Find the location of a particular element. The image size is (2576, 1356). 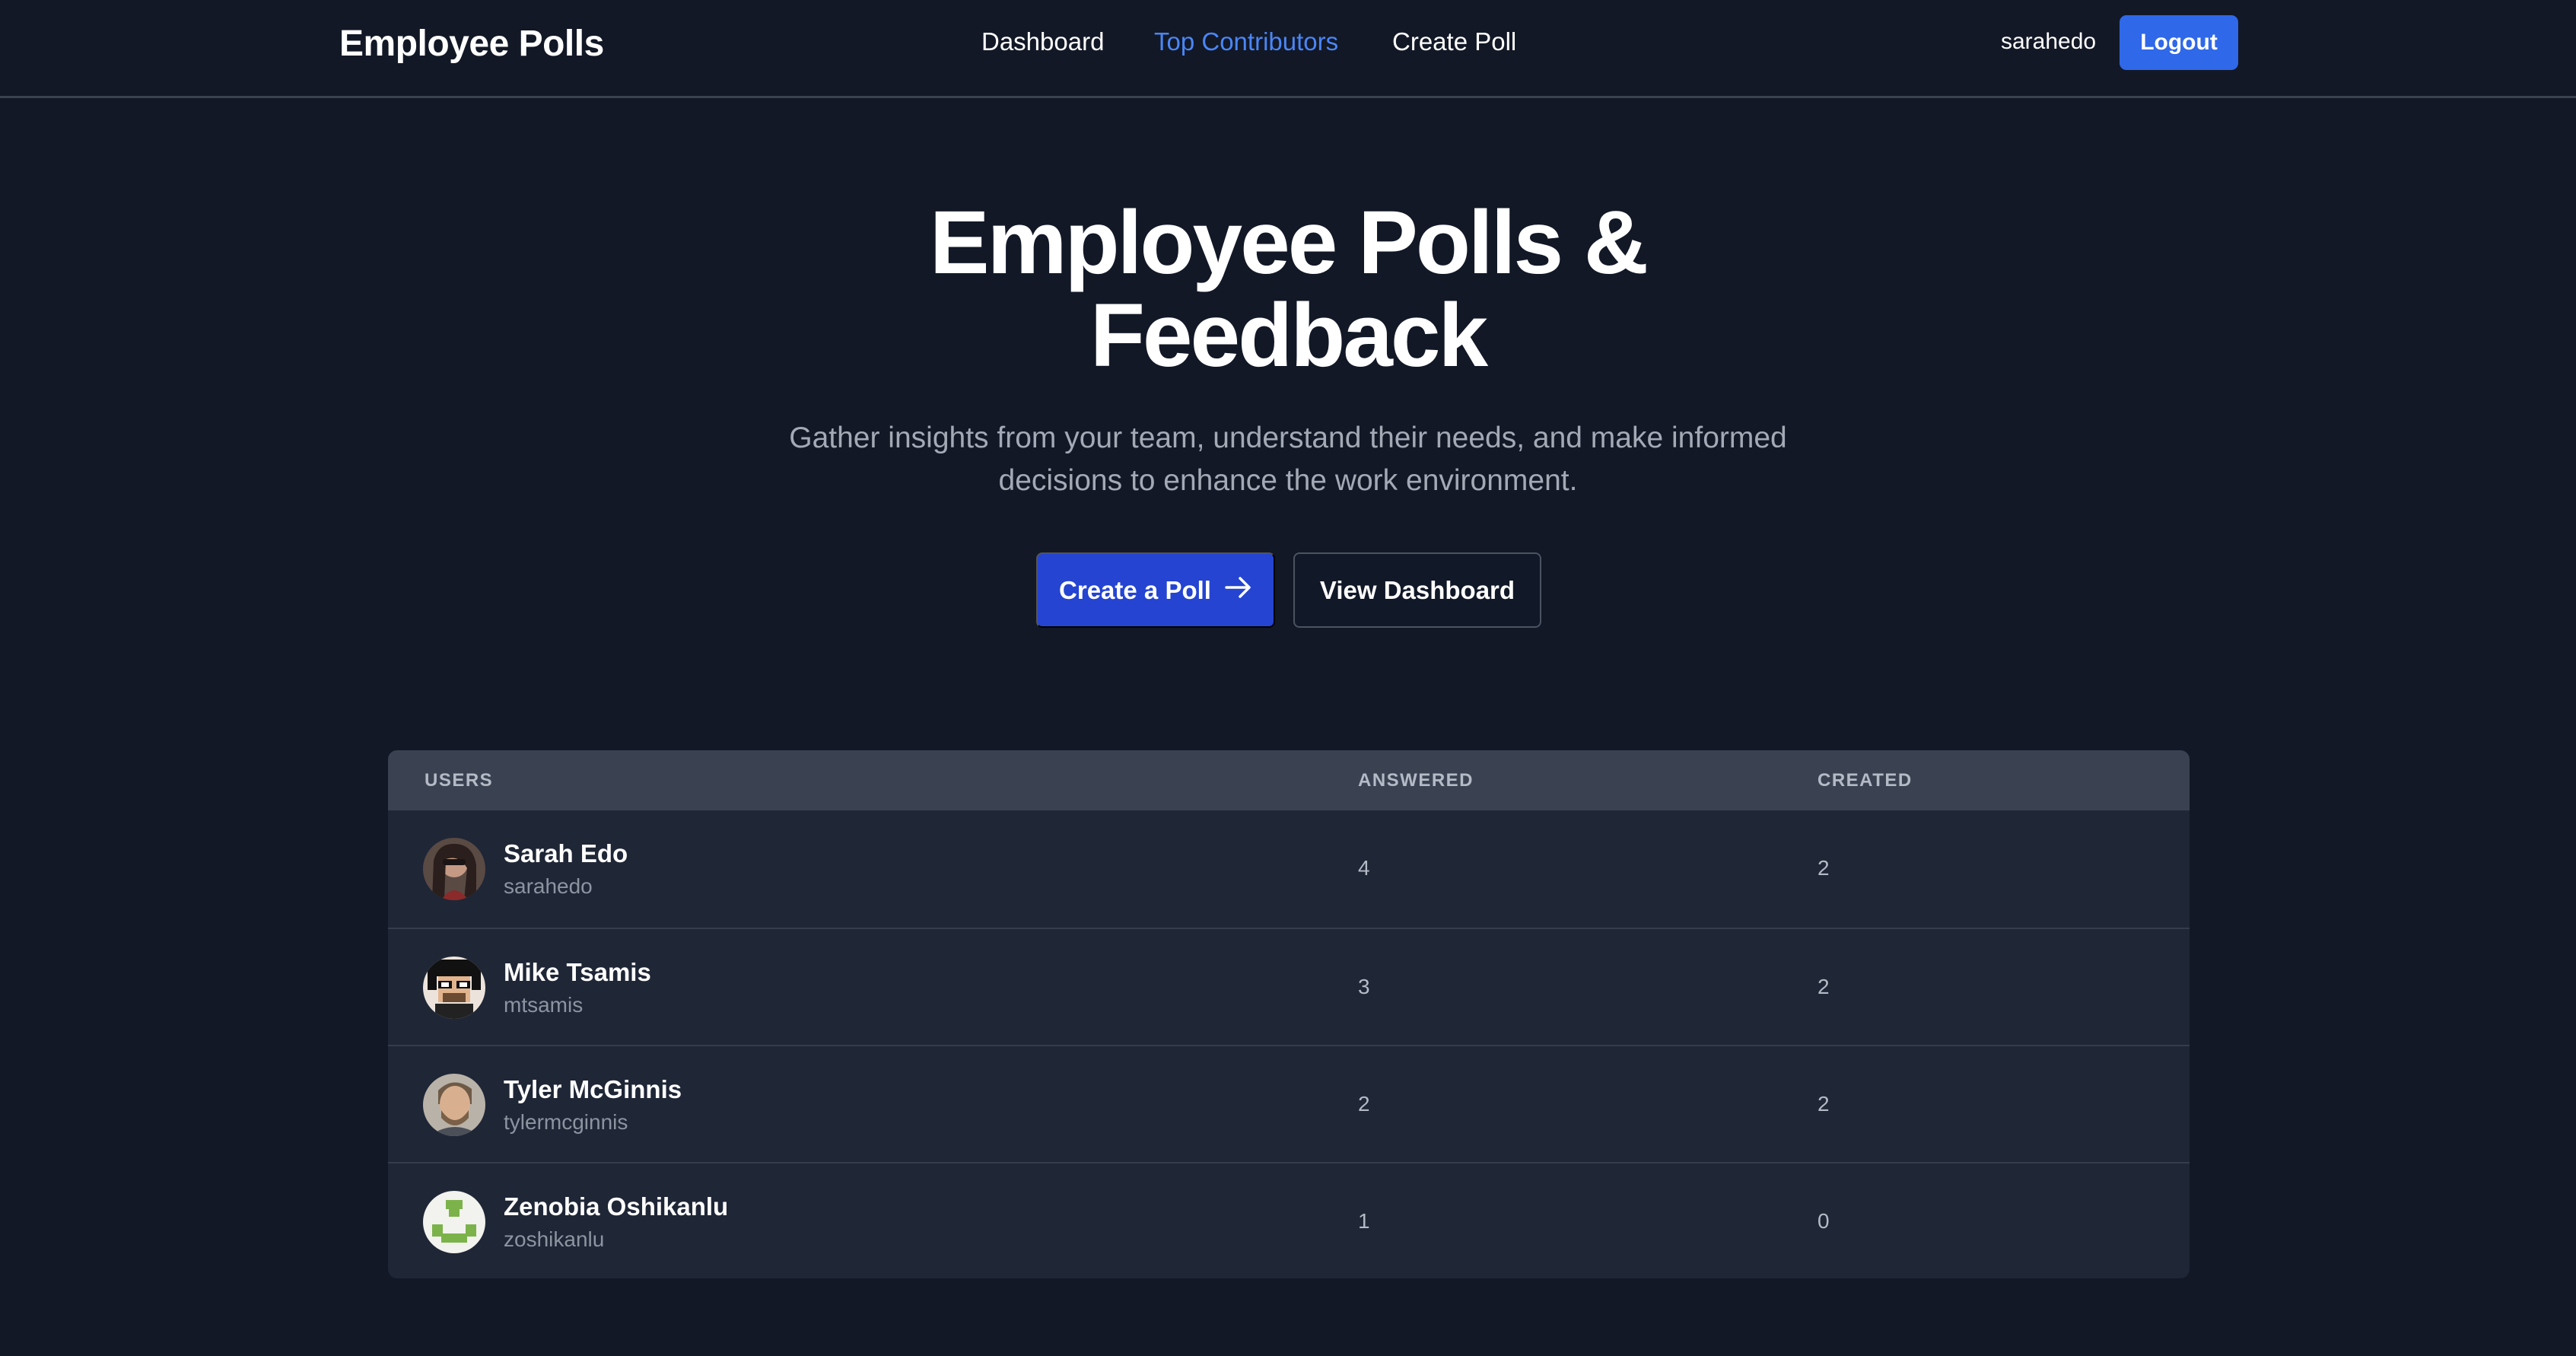

create-poll-label: Create a Poll is located at coordinates (1135, 589).